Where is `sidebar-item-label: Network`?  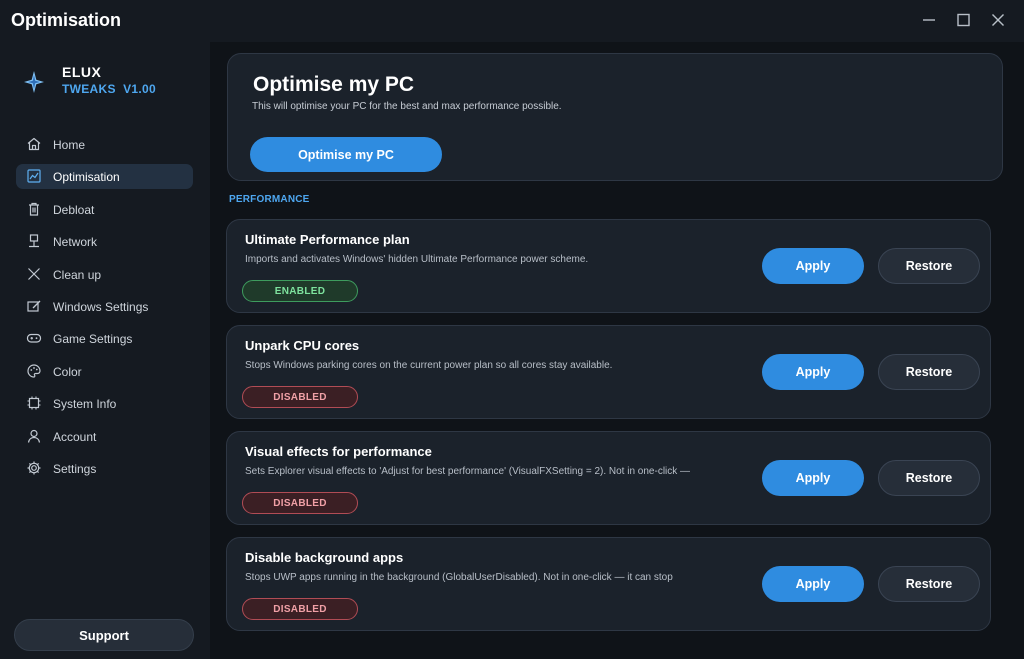
sidebar-item-label: Network is located at coordinates (75, 242).